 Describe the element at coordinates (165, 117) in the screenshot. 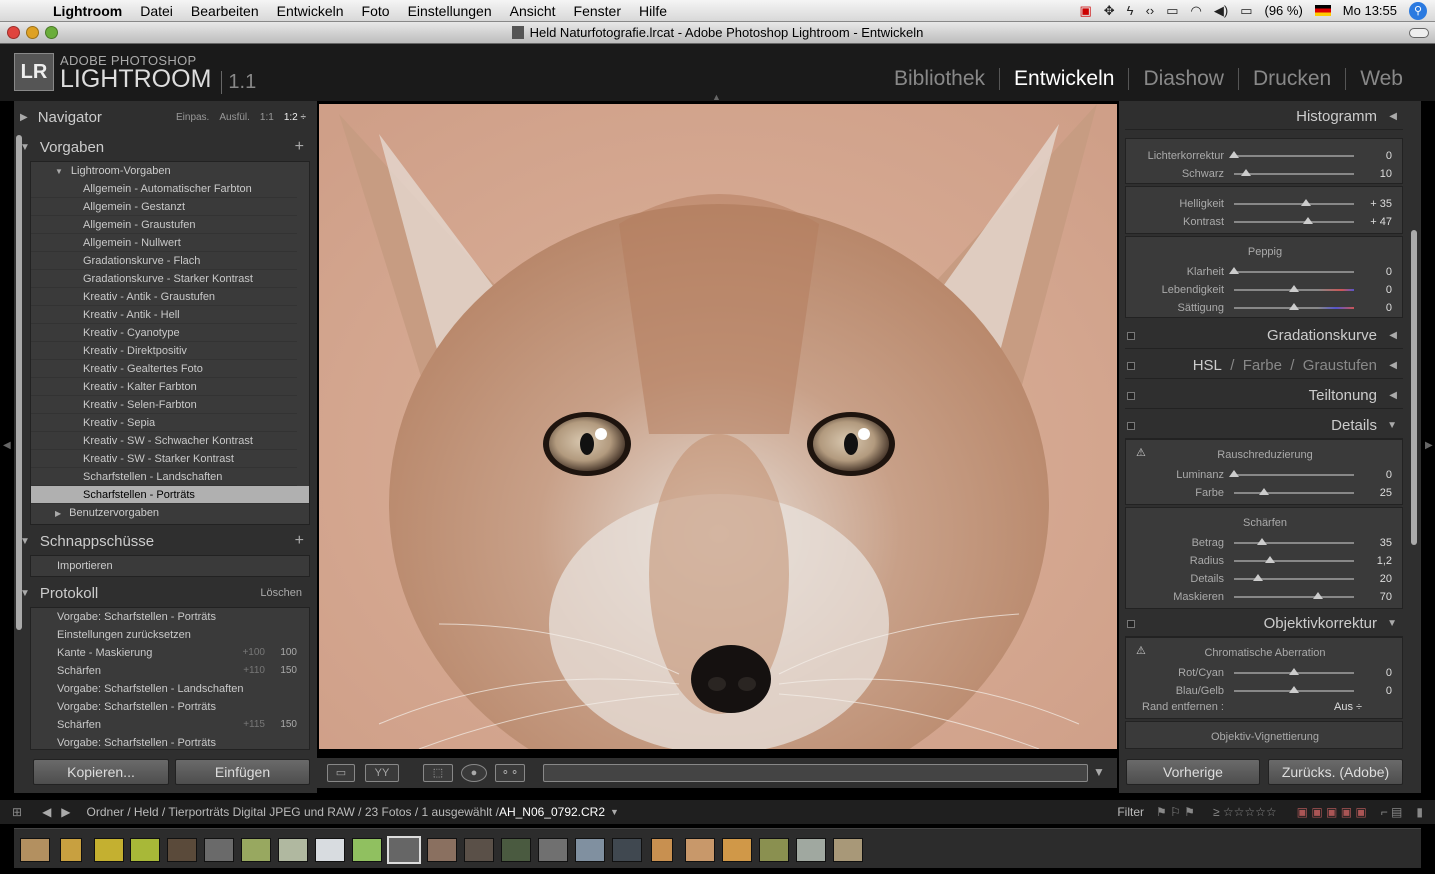

I see `navigator-header: ▶ Navigator Einpas. Ausfül. 1:1 1:2 ÷` at that location.